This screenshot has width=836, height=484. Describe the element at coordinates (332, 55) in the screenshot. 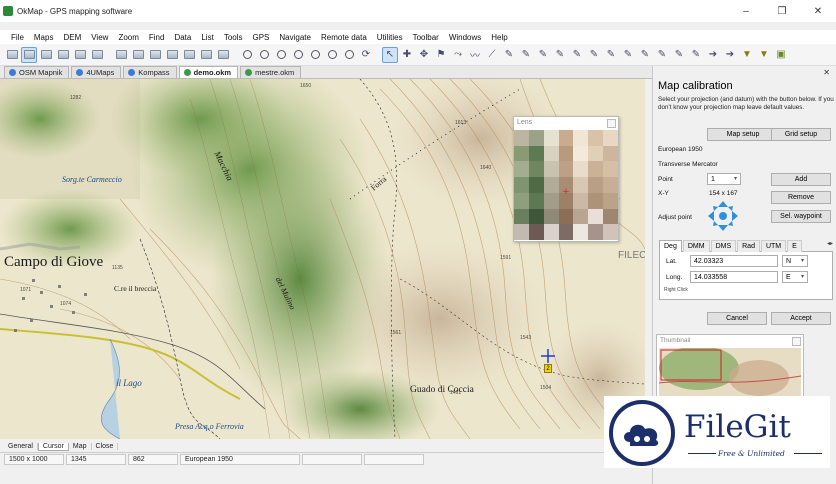

I see `zoom-previous-icon` at that location.